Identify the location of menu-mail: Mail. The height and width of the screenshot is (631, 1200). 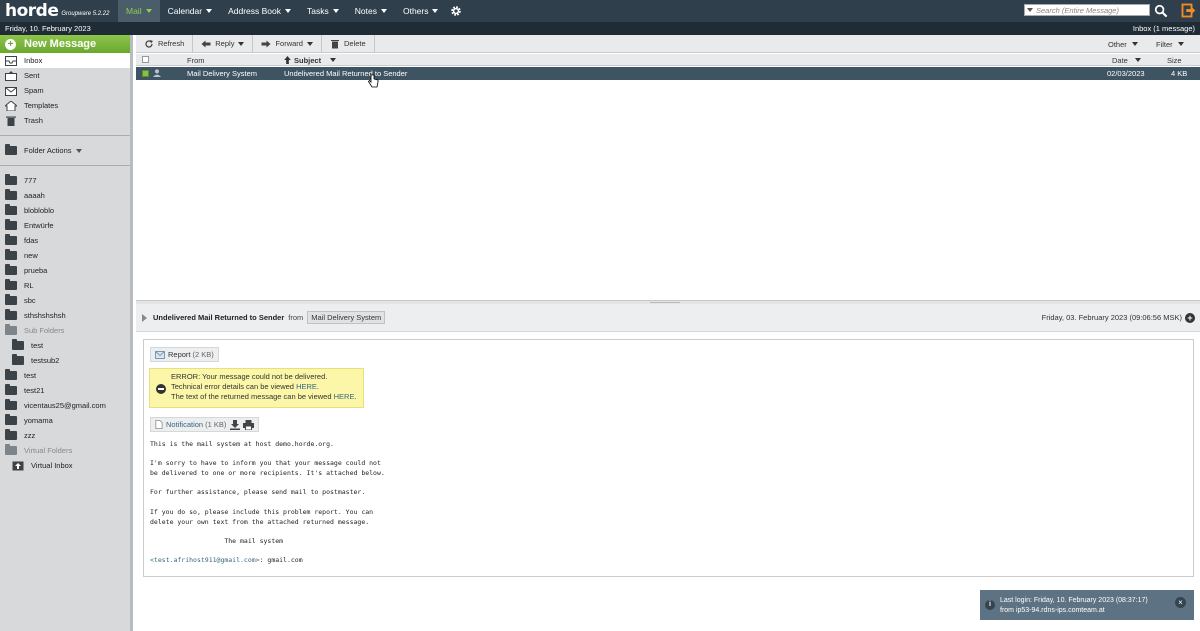
(139, 11).